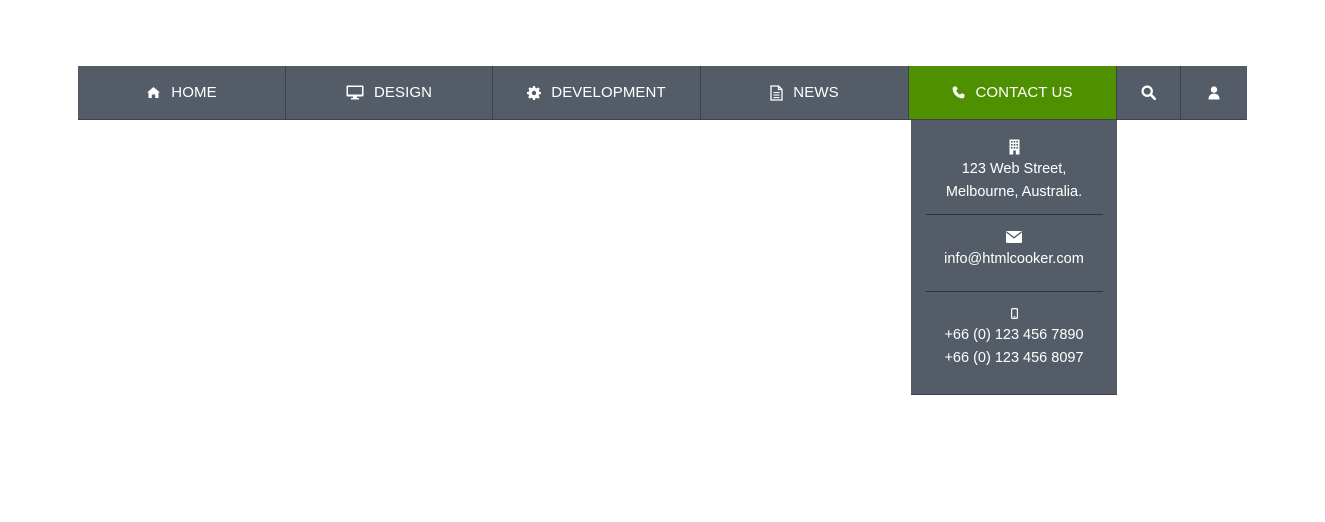  I want to click on gear-icon, so click(534, 92).